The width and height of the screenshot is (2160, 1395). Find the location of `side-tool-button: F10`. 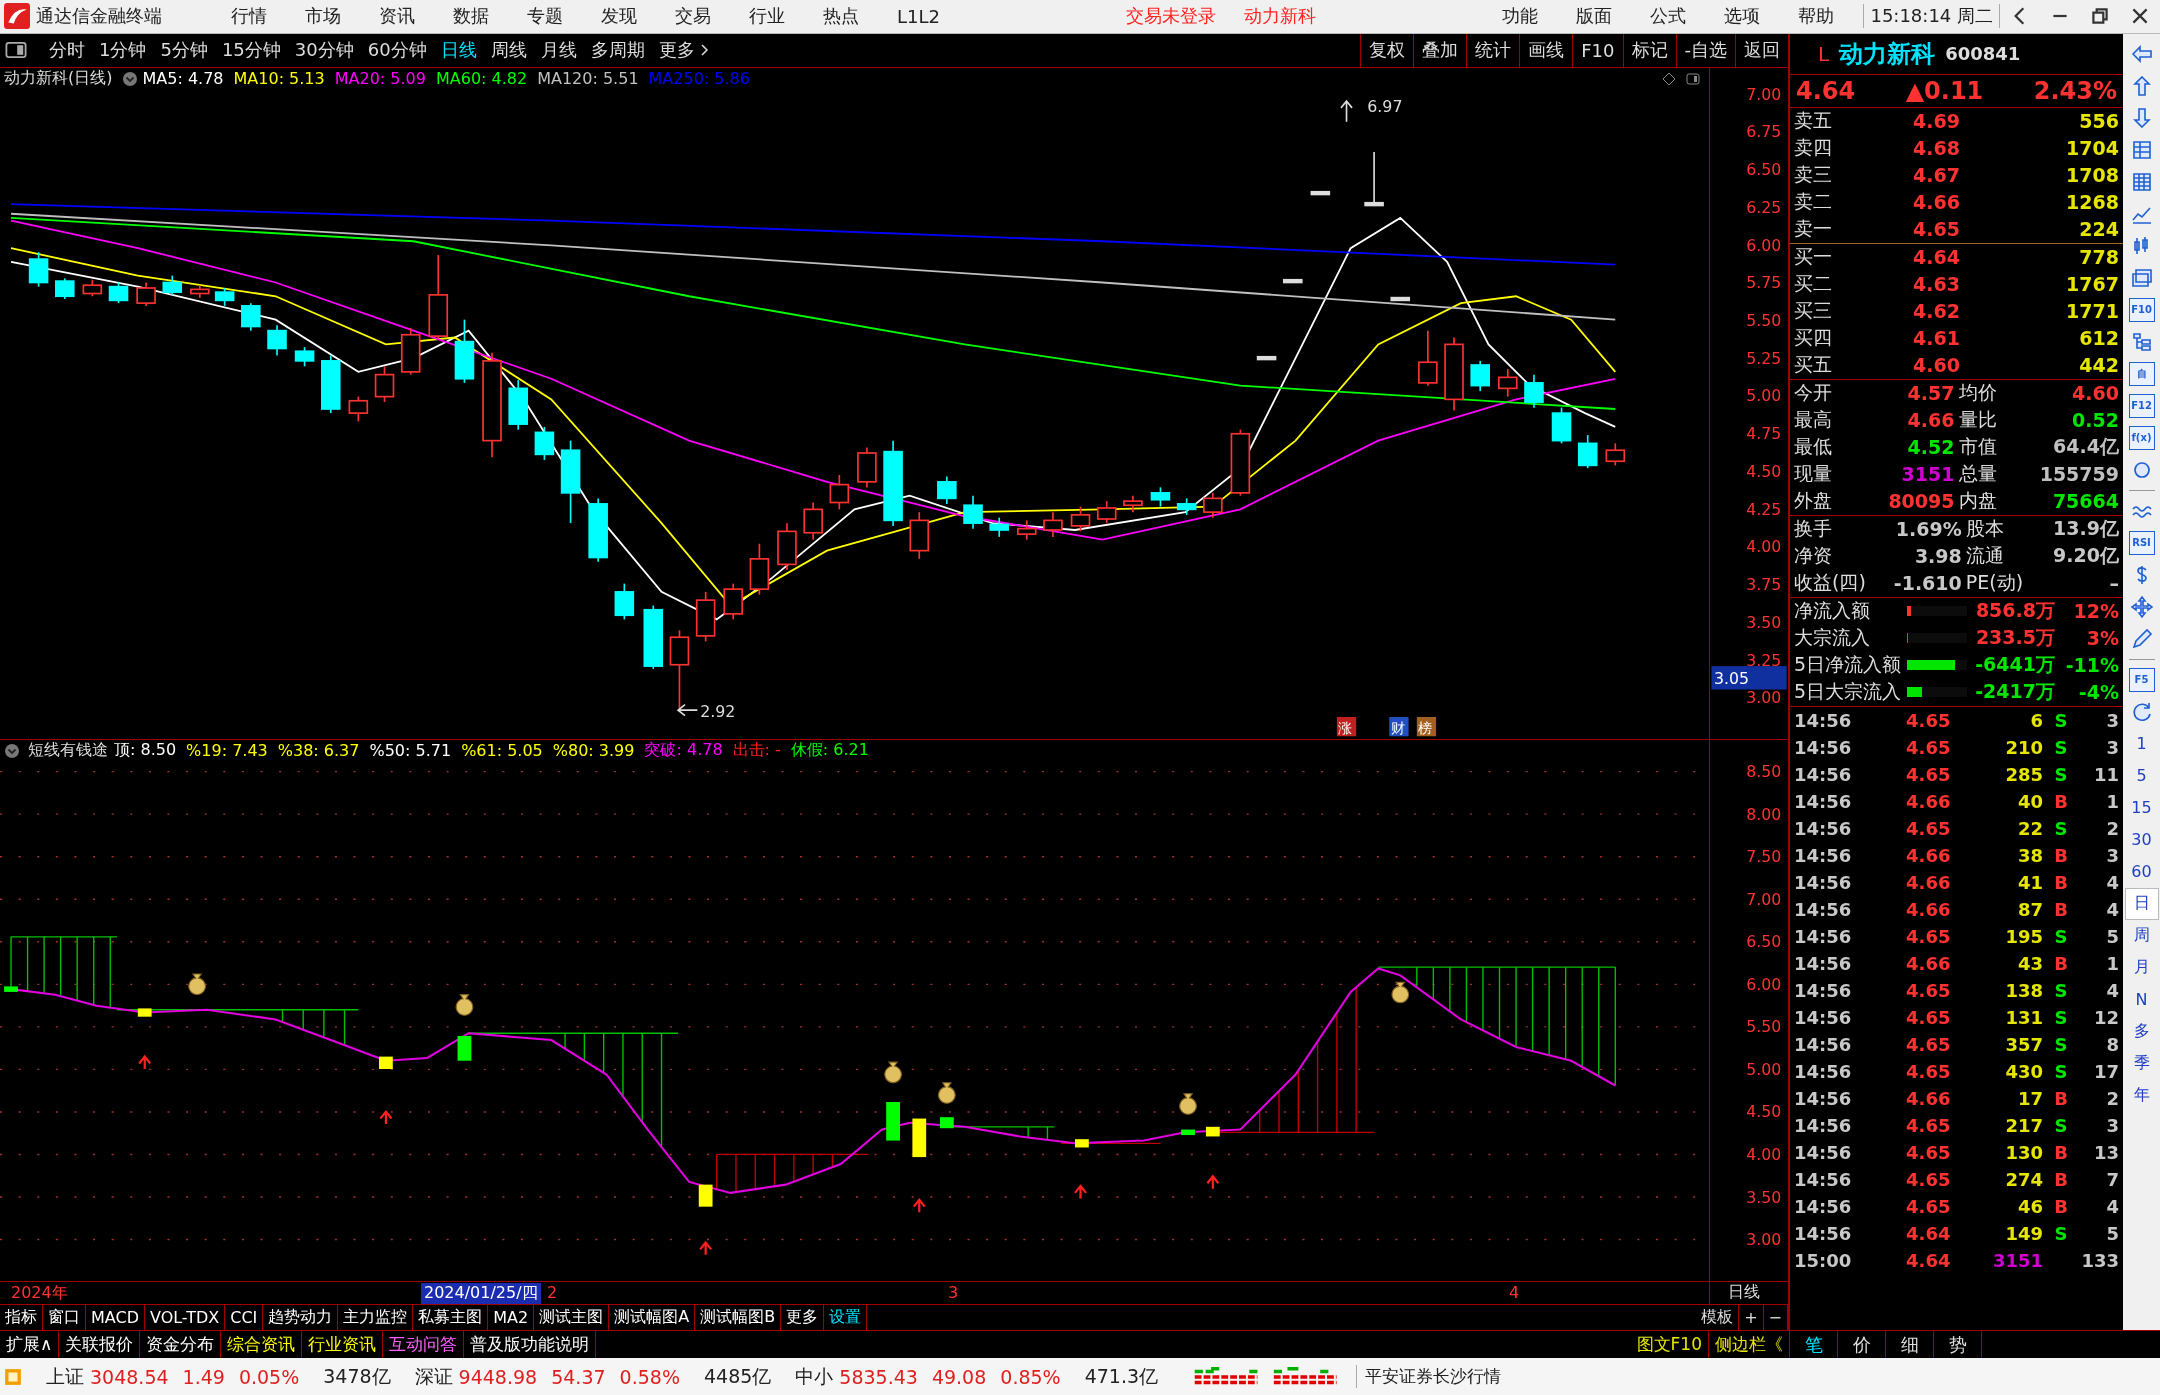

side-tool-button: F10 is located at coordinates (2141, 309).